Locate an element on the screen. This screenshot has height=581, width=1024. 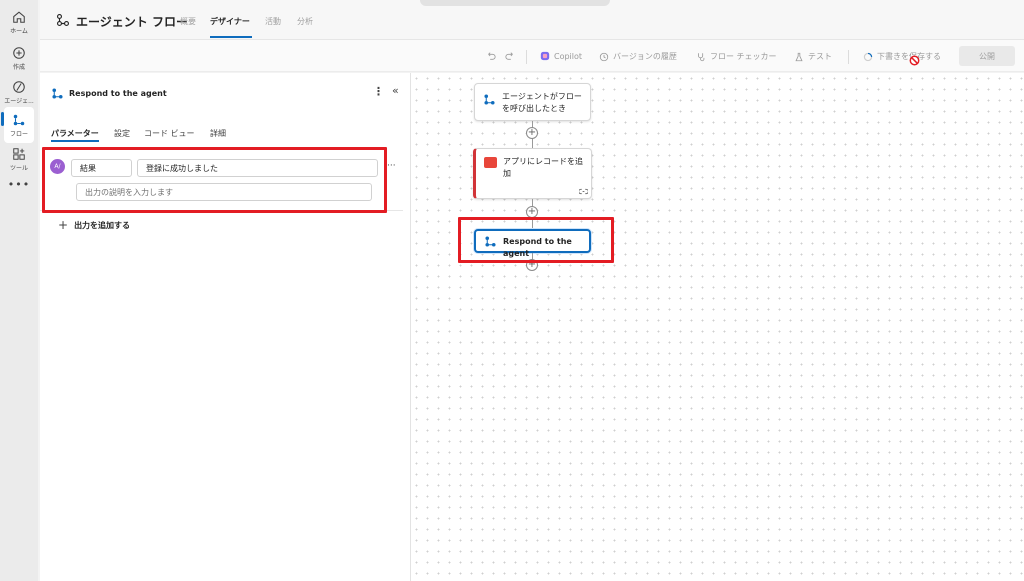
node-label: Respond to the agent is located at coordinates (537, 247).